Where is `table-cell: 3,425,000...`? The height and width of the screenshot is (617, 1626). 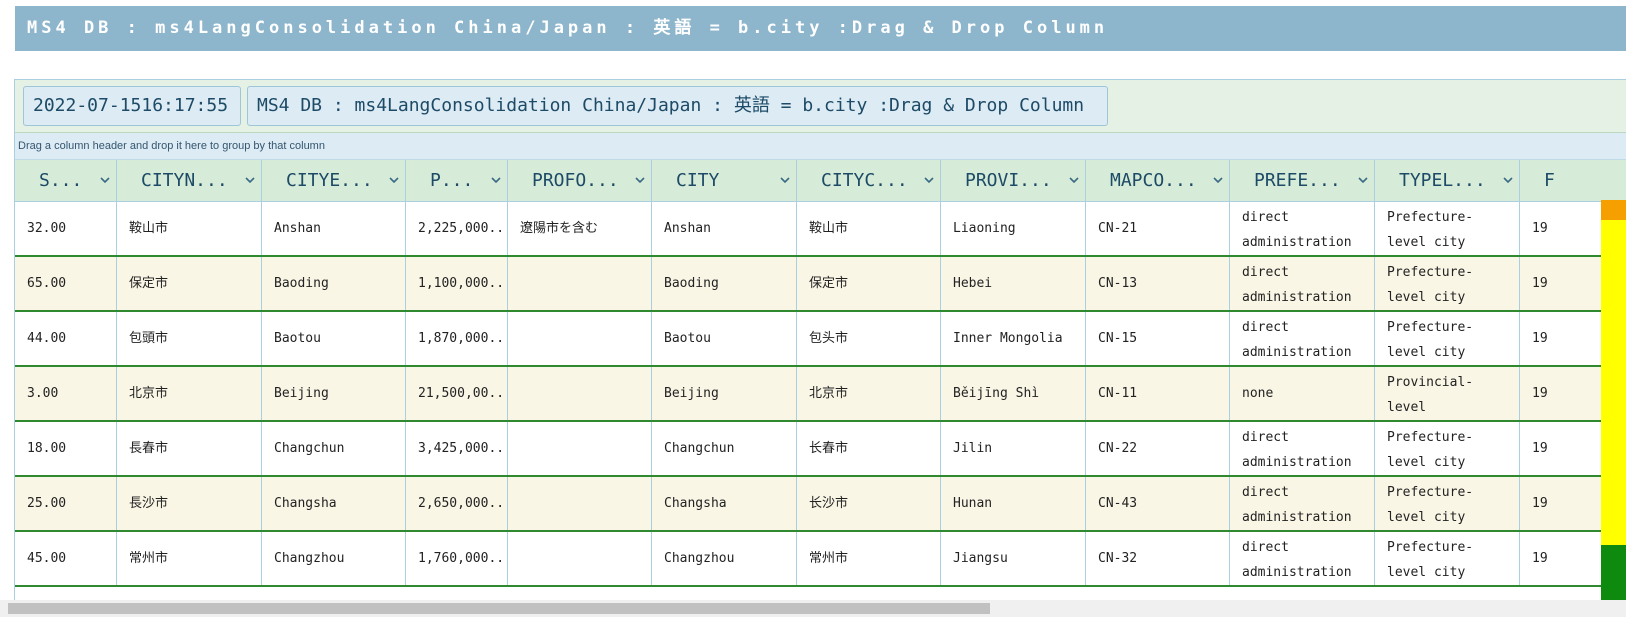
table-cell: 3,425,000... is located at coordinates (457, 448).